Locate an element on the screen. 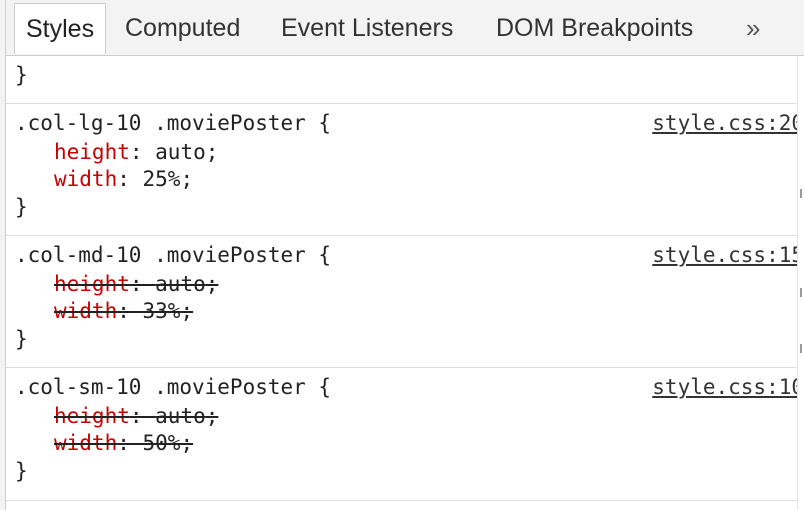 This screenshot has width=804, height=510. overridden-property-line: width: 50%; is located at coordinates (123, 443).